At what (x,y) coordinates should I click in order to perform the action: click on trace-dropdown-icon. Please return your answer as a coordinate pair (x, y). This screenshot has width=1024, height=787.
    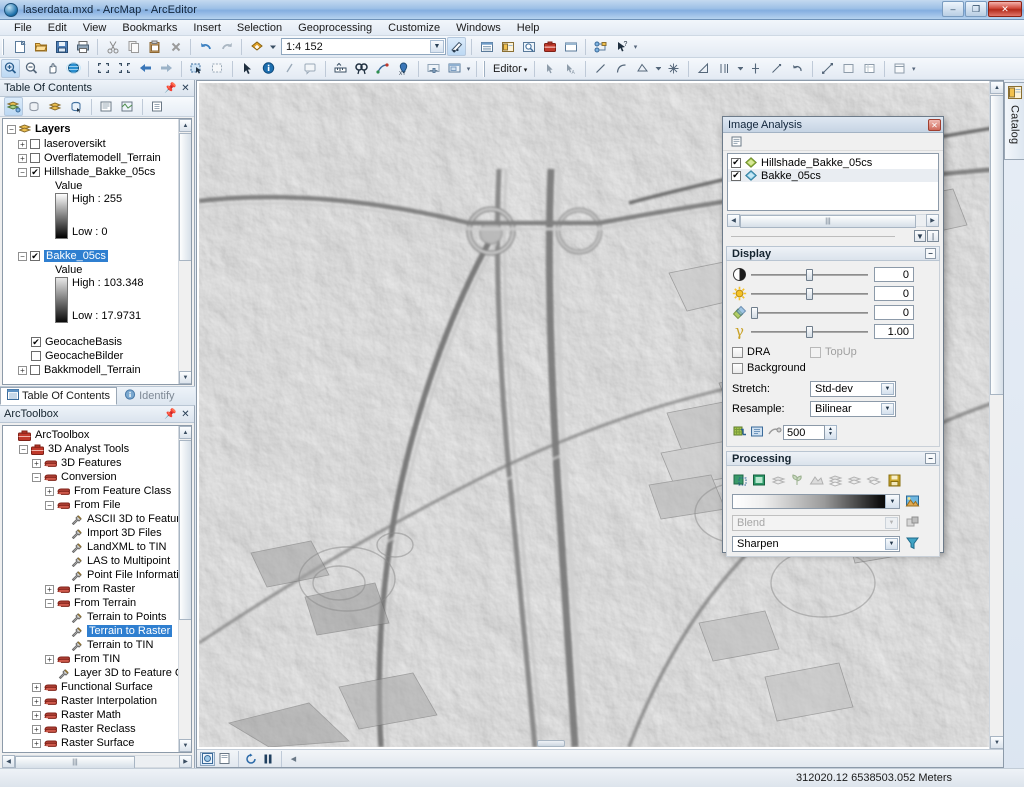
    Looking at the image, I should click on (658, 68).